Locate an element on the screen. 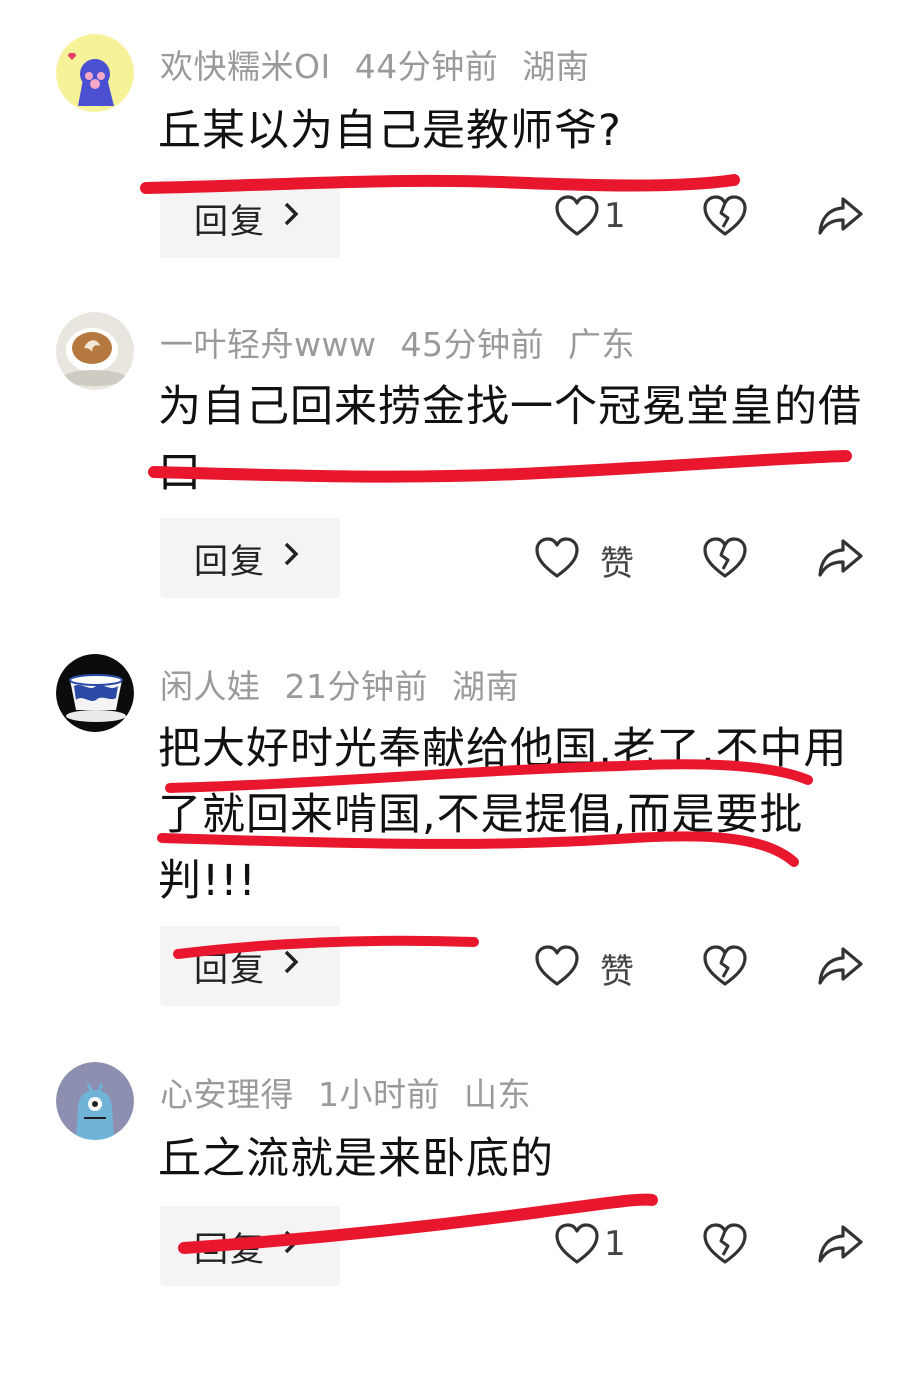  monster-icon is located at coordinates (95, 1101).